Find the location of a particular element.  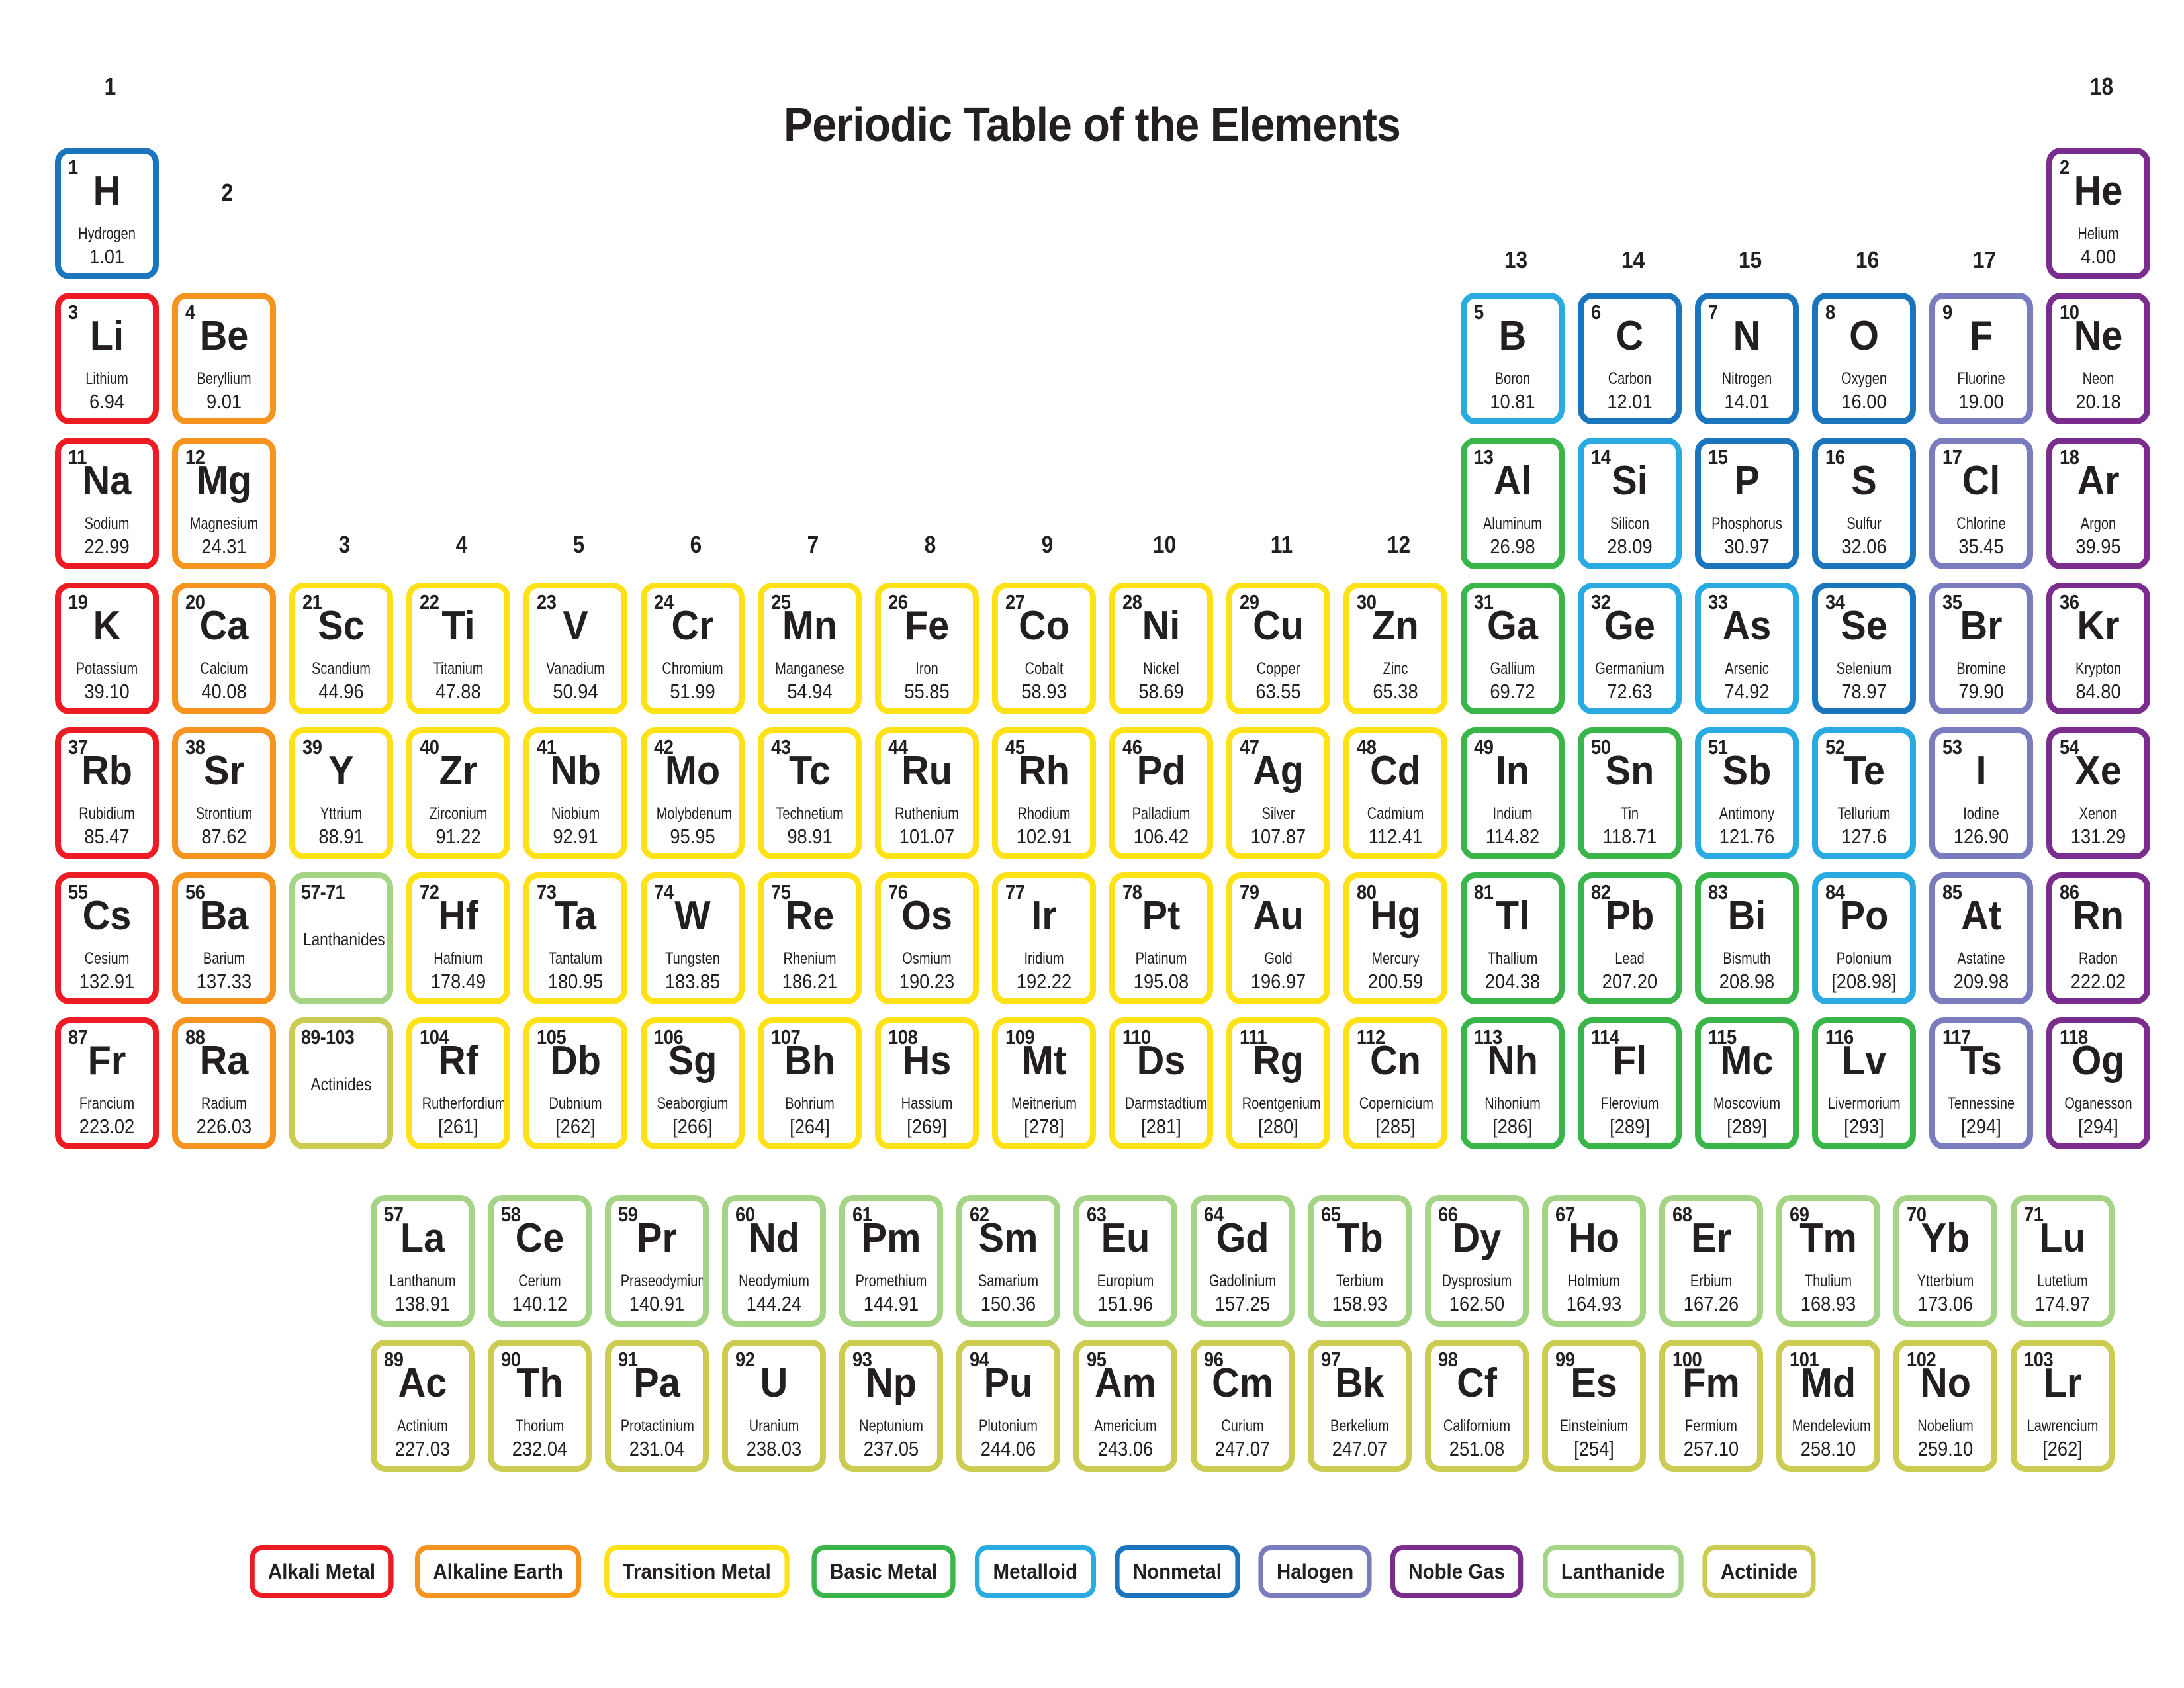

element-cell-au: 79 Au Gold 196.97 is located at coordinates (1281, 941).